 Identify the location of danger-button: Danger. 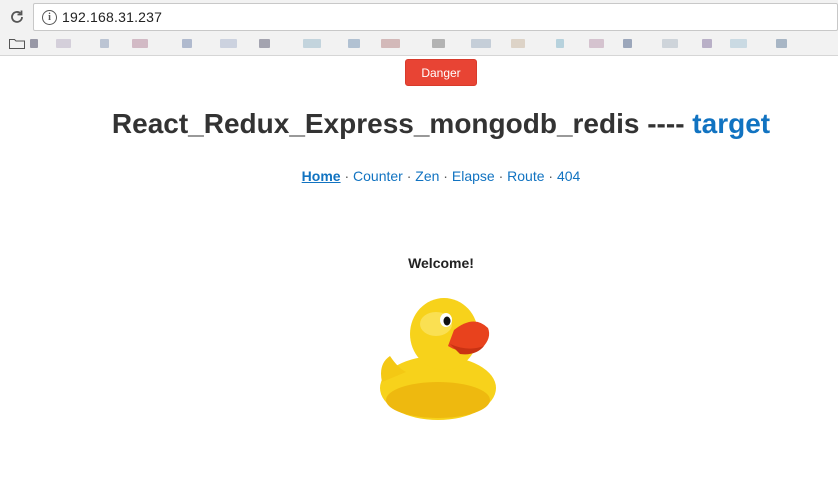
(441, 72).